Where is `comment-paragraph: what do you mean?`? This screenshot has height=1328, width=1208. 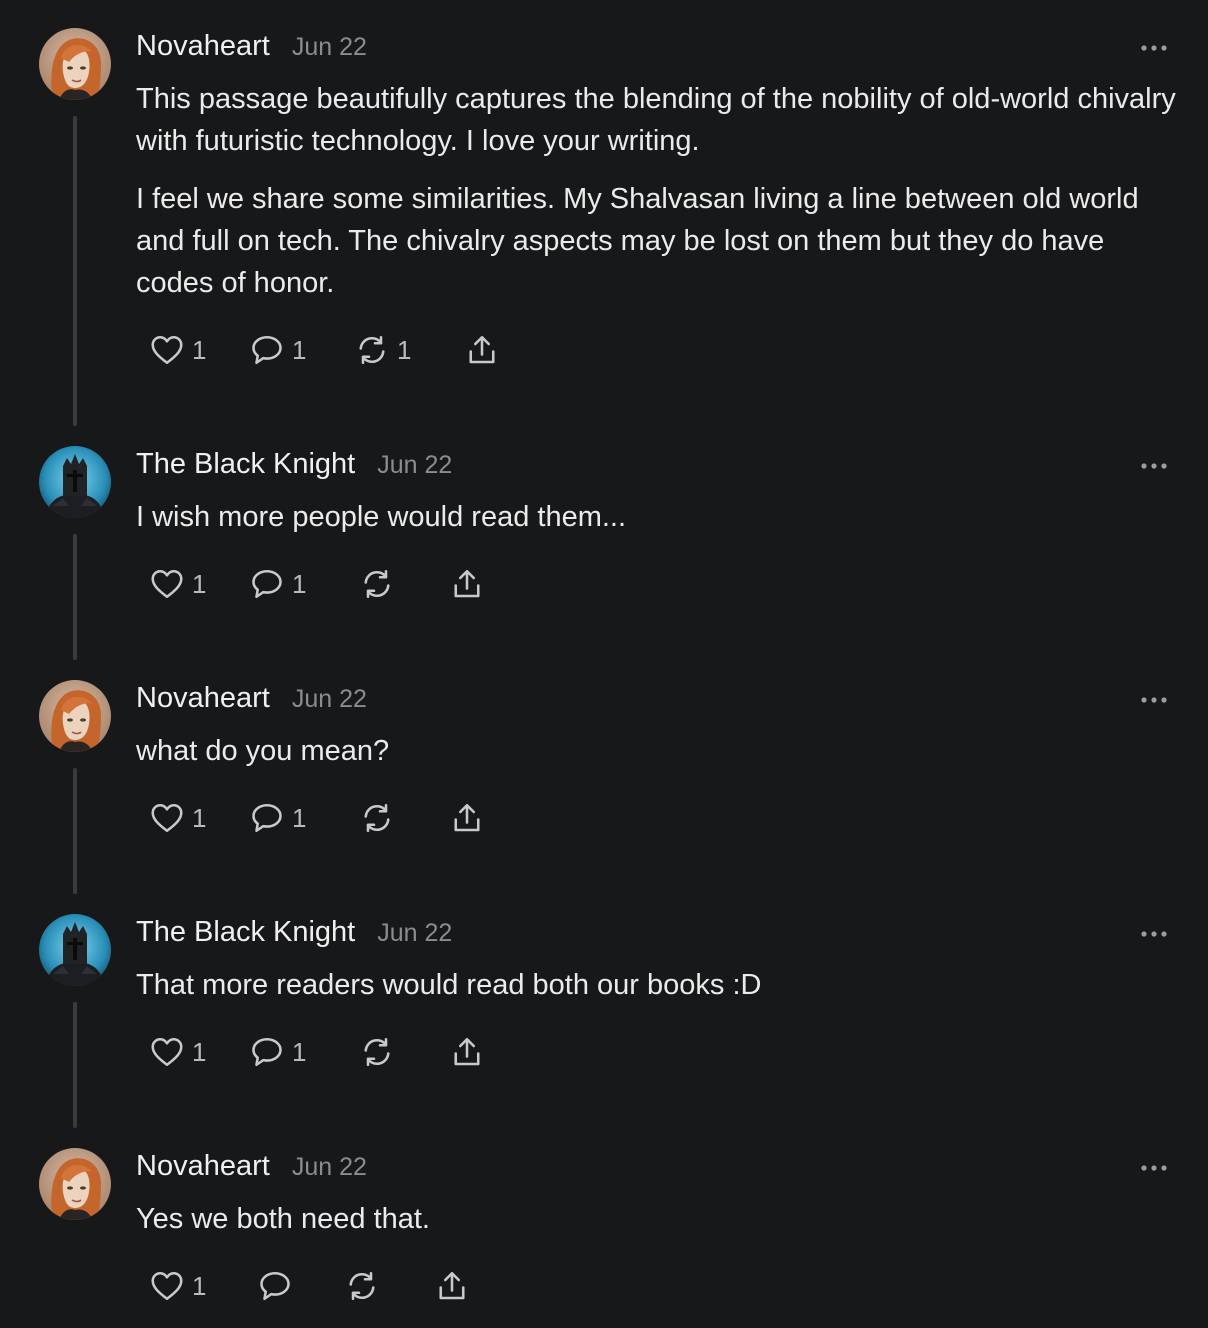 comment-paragraph: what do you mean? is located at coordinates (263, 751).